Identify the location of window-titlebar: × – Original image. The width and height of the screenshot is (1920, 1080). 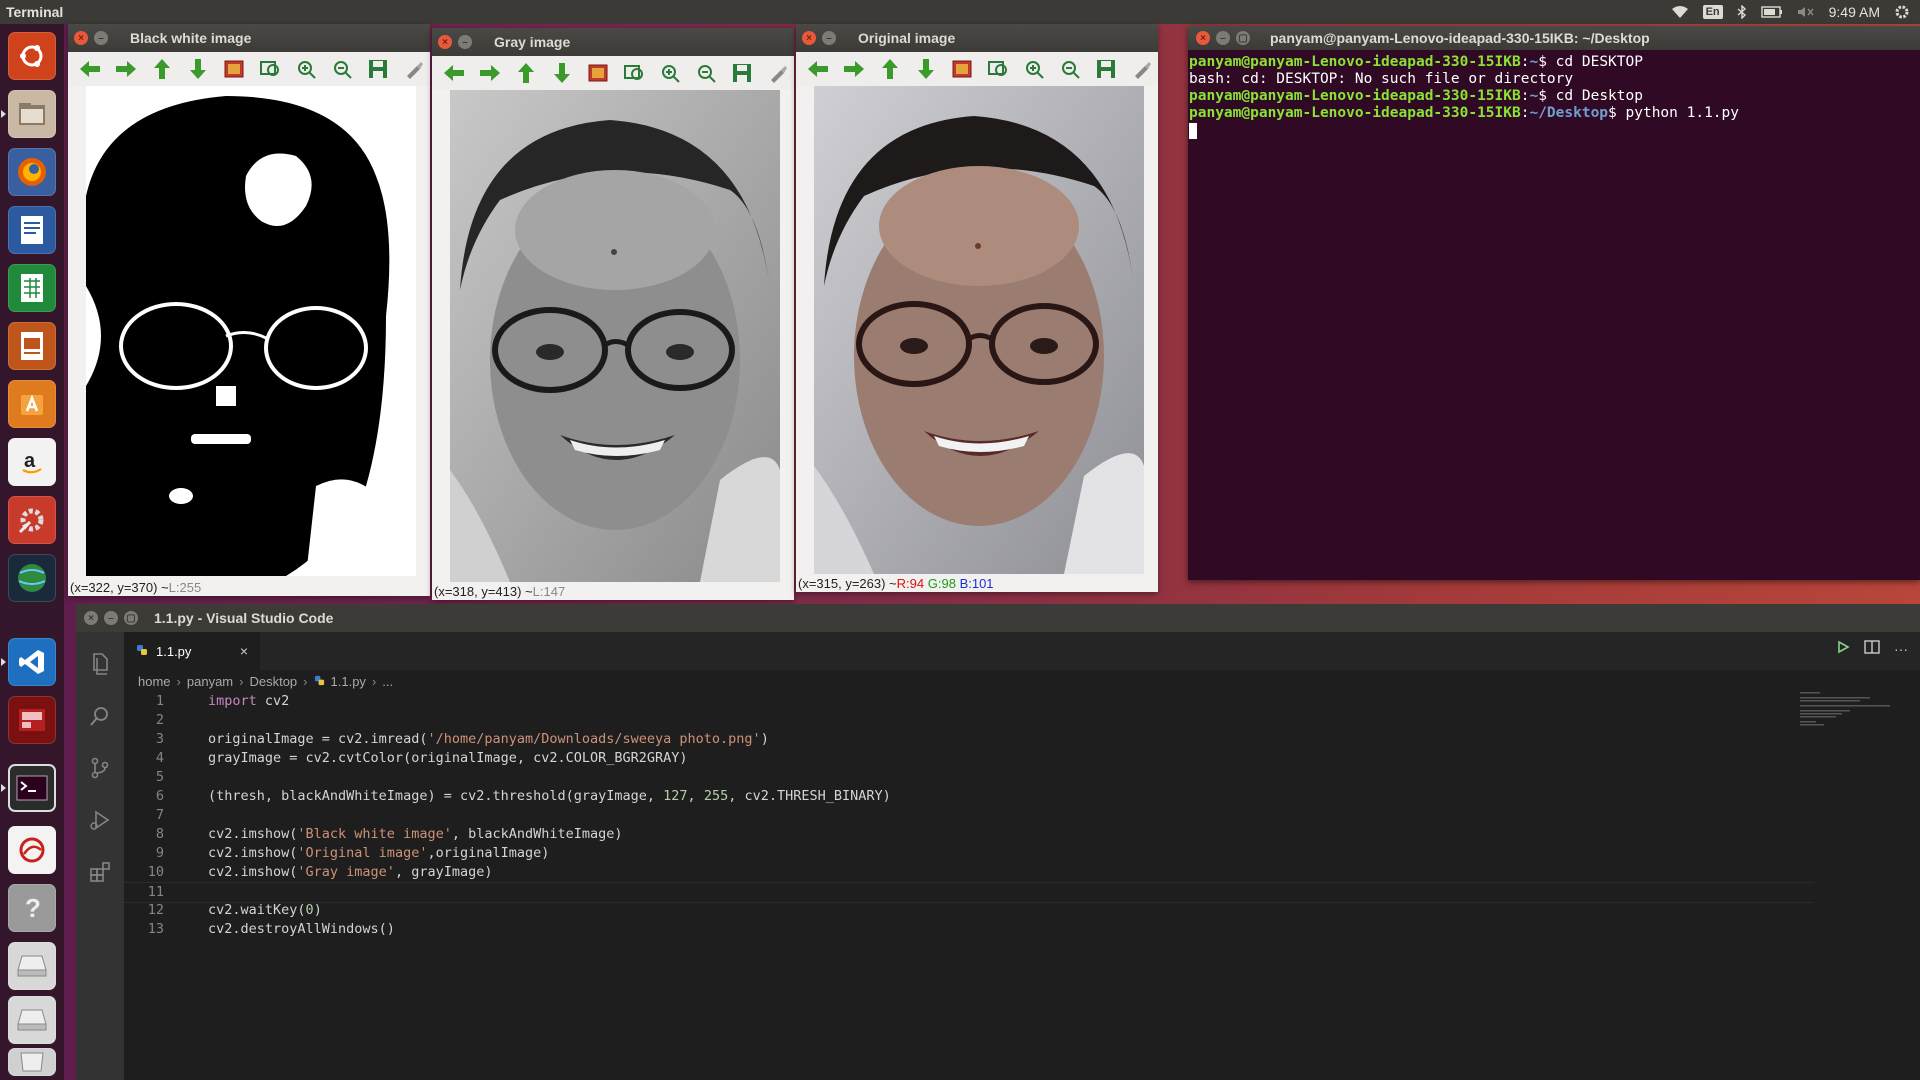
(977, 38).